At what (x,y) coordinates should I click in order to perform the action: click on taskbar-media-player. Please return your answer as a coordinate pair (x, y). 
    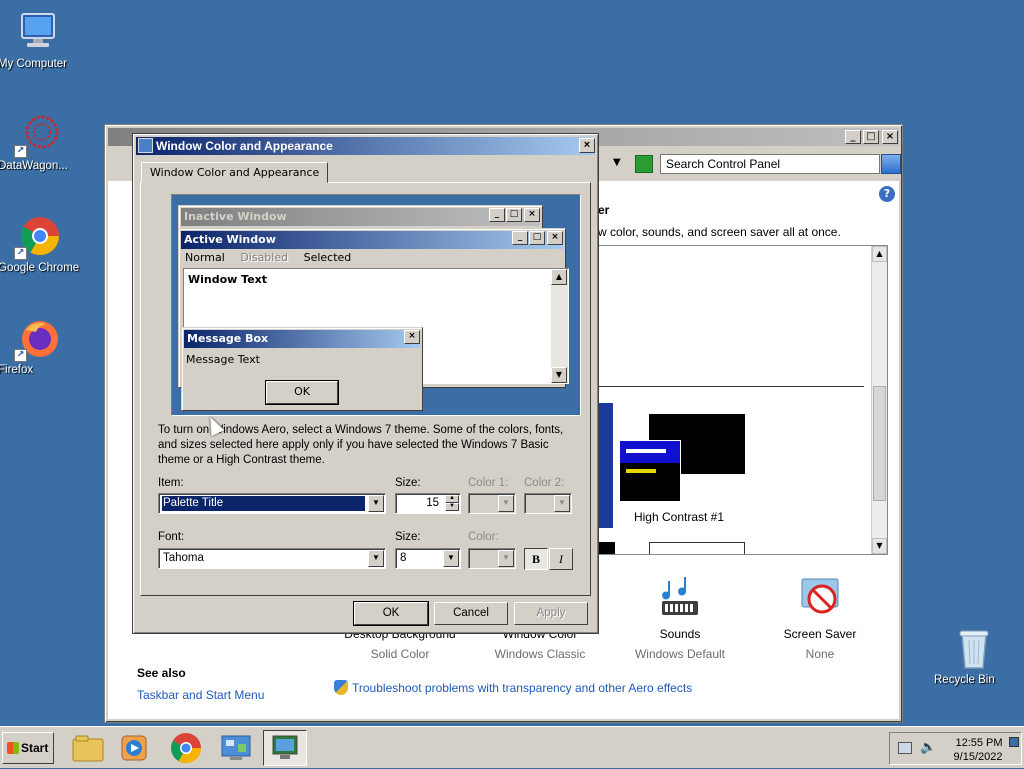
    Looking at the image, I should click on (134, 748).